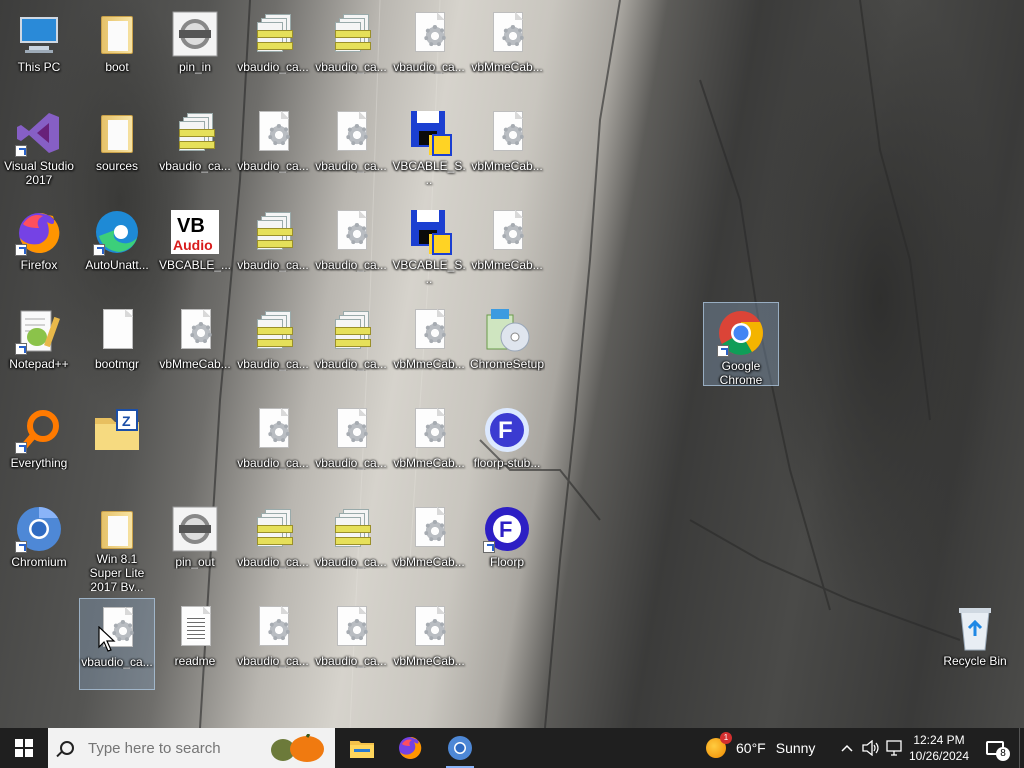 Image resolution: width=1024 pixels, height=768 pixels. What do you see at coordinates (760, 748) in the screenshot?
I see `weather-widget: 1 60°F Sunny` at bounding box center [760, 748].